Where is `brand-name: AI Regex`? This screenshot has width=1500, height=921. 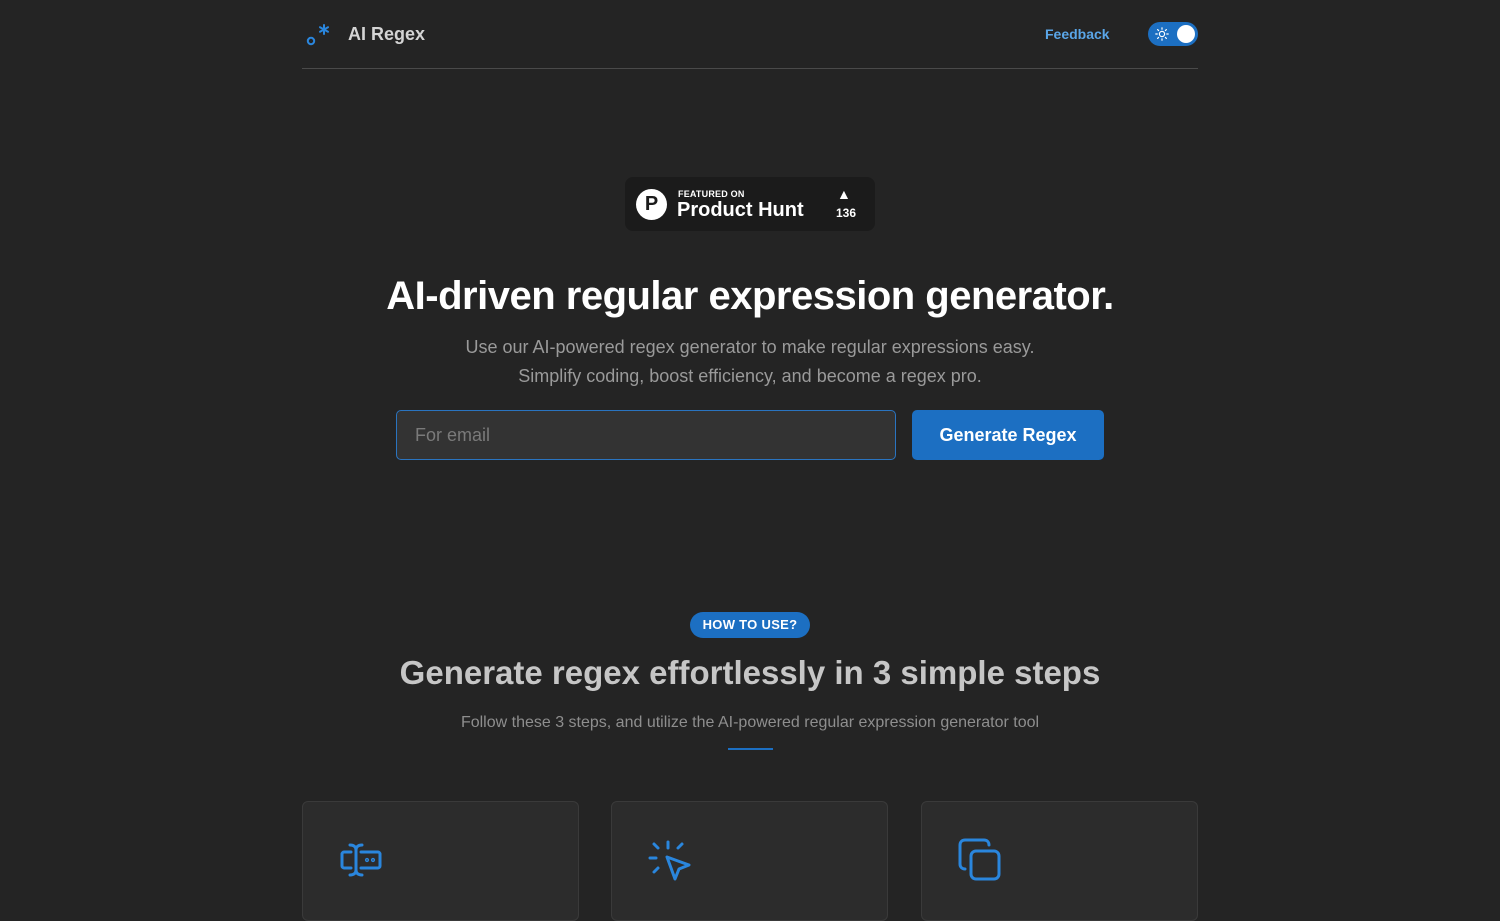 brand-name: AI Regex is located at coordinates (386, 34).